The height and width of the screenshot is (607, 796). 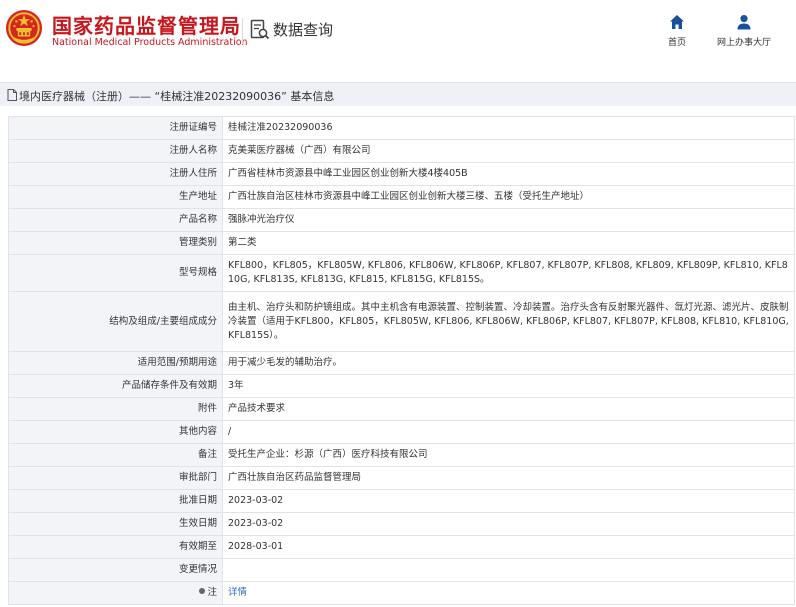 I want to click on details-link: 详情, so click(x=237, y=592).